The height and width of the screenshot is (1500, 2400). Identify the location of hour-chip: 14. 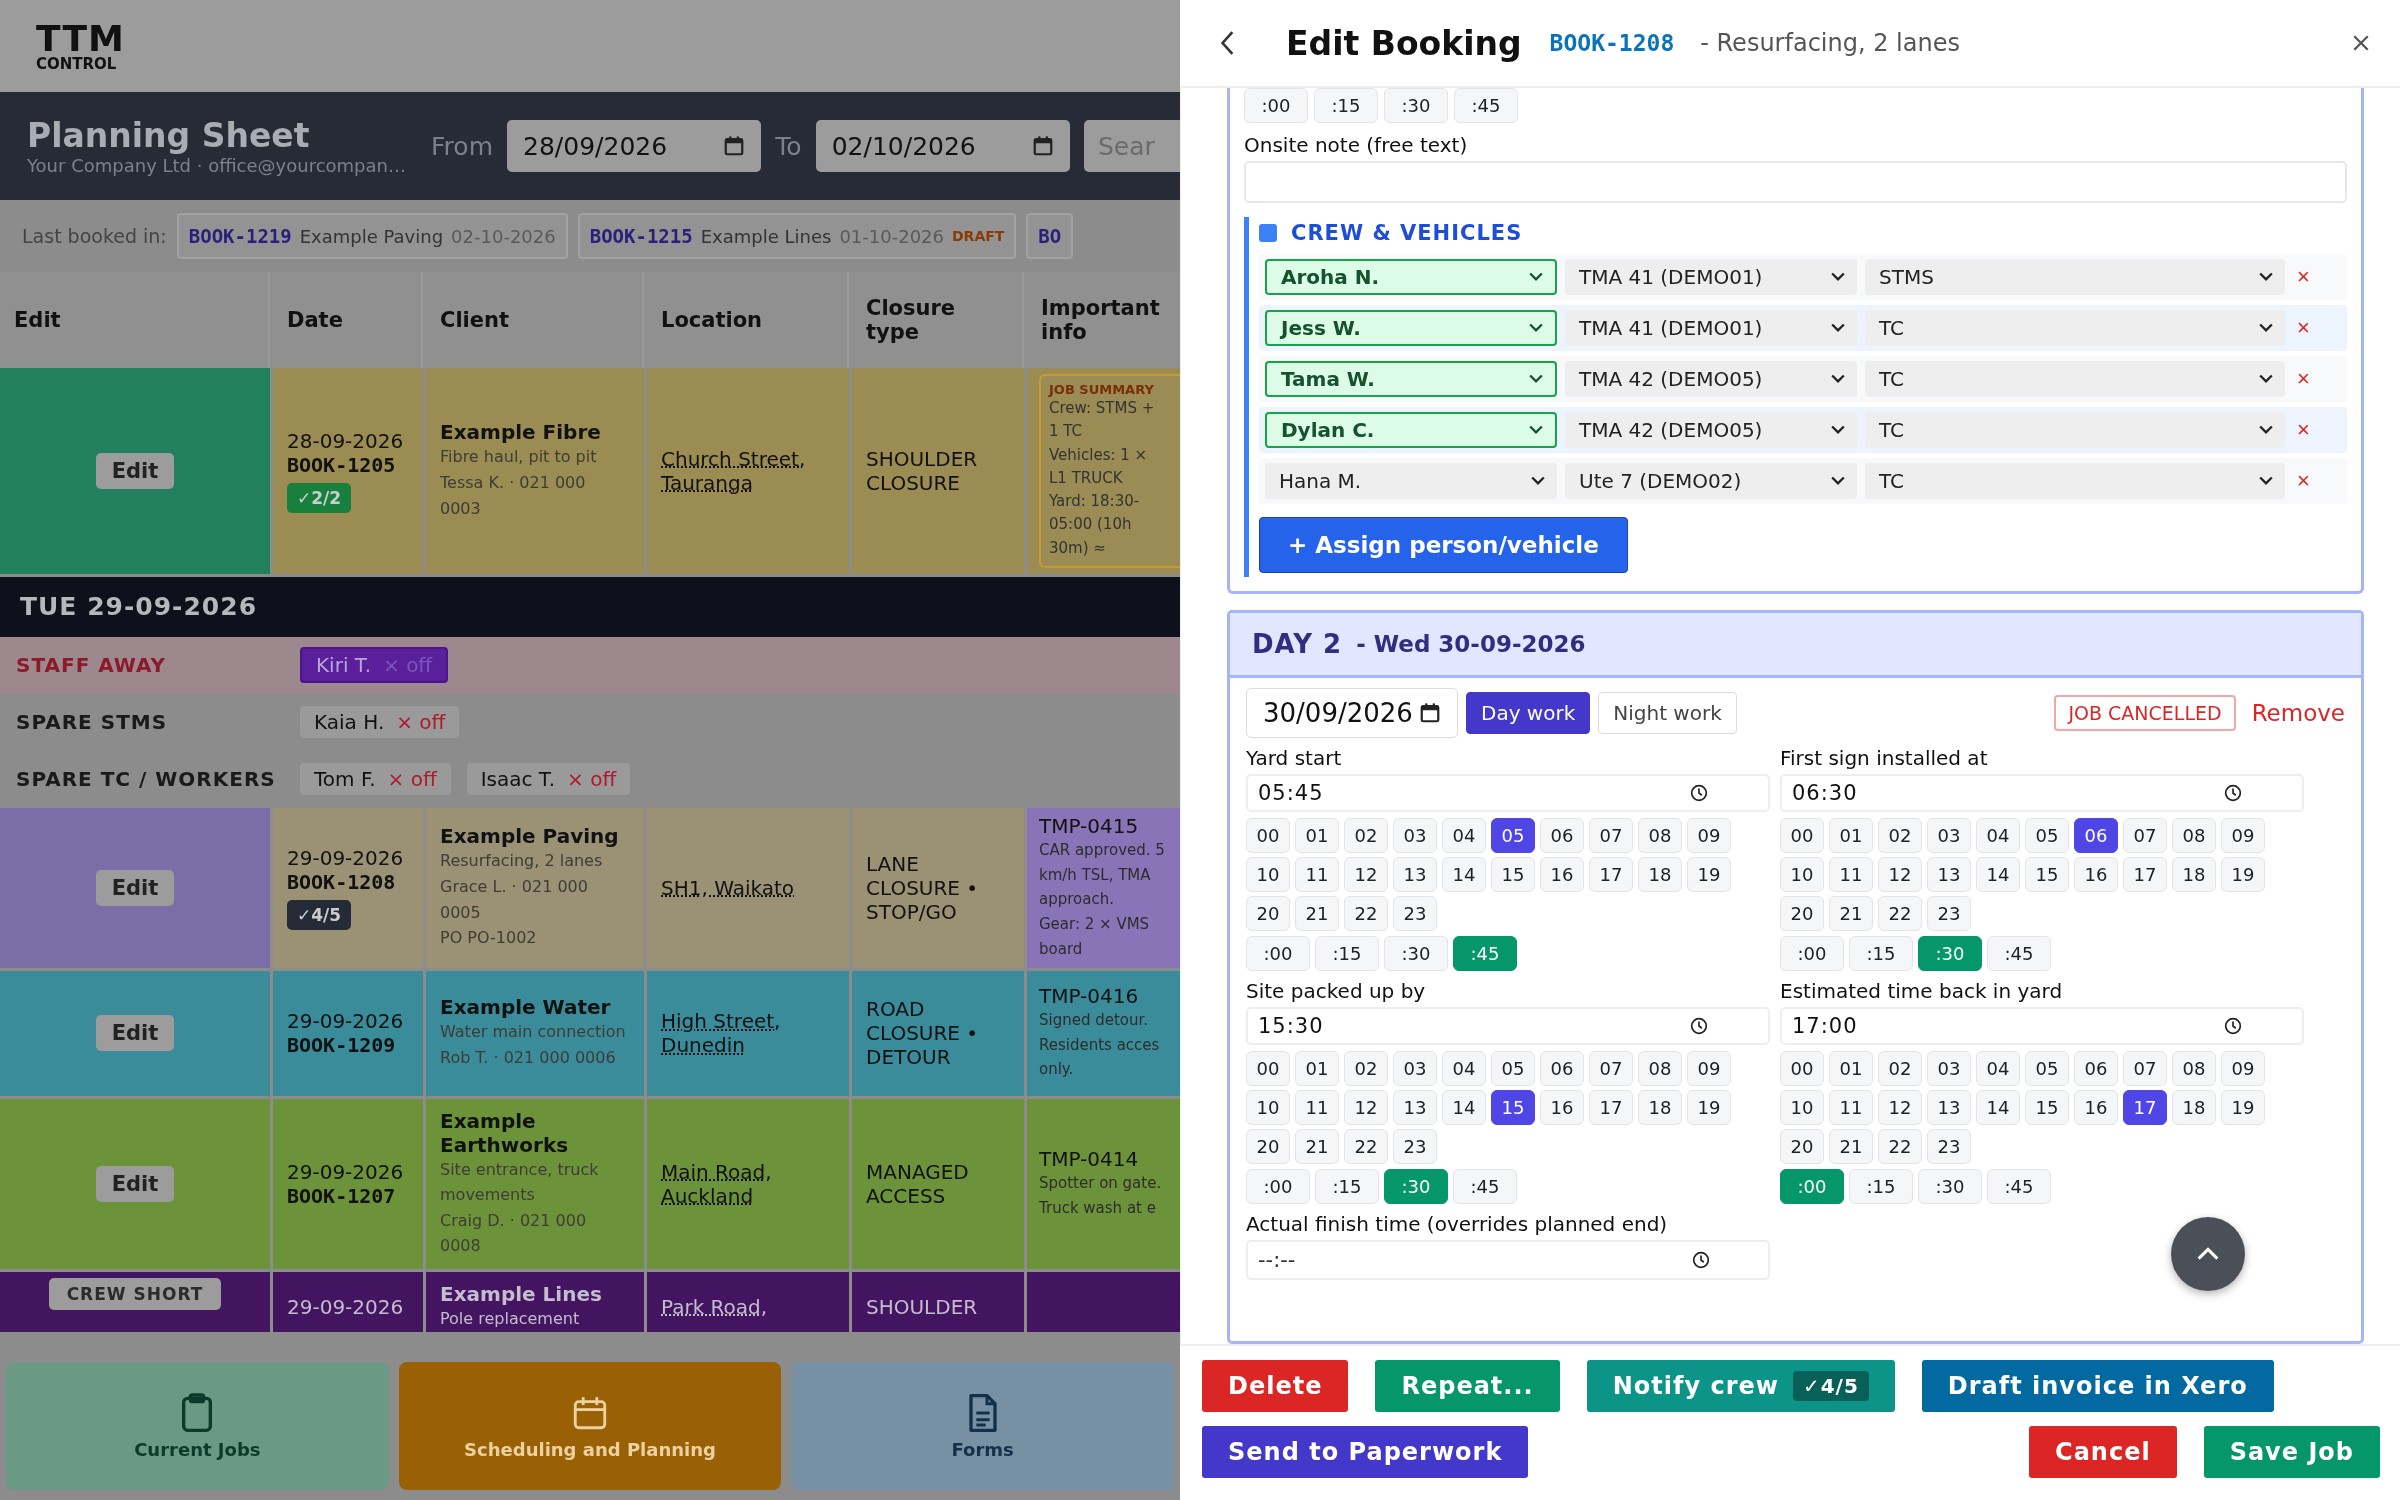
(1998, 874).